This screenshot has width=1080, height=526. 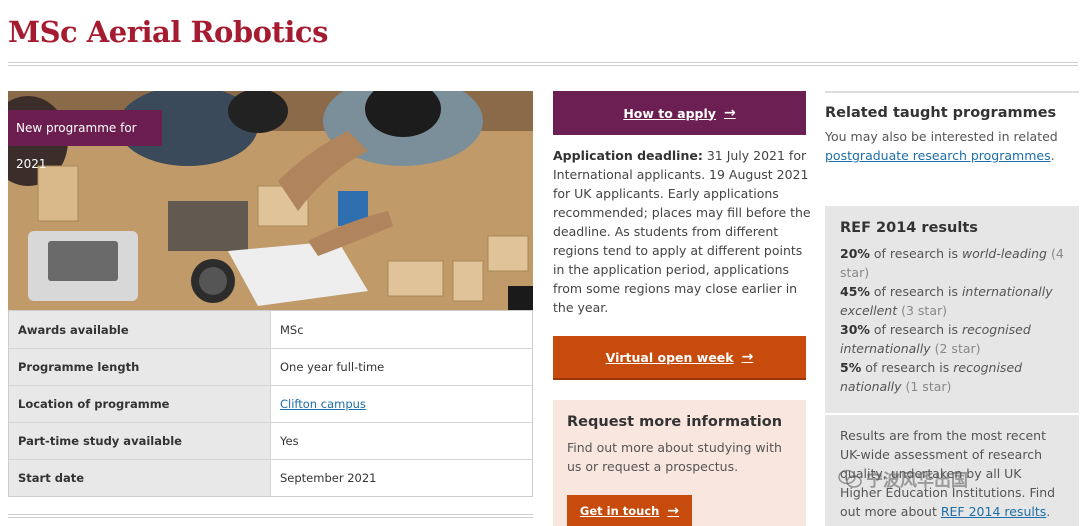 I want to click on virtual-open-week-label: Virtual open week, so click(x=669, y=357).